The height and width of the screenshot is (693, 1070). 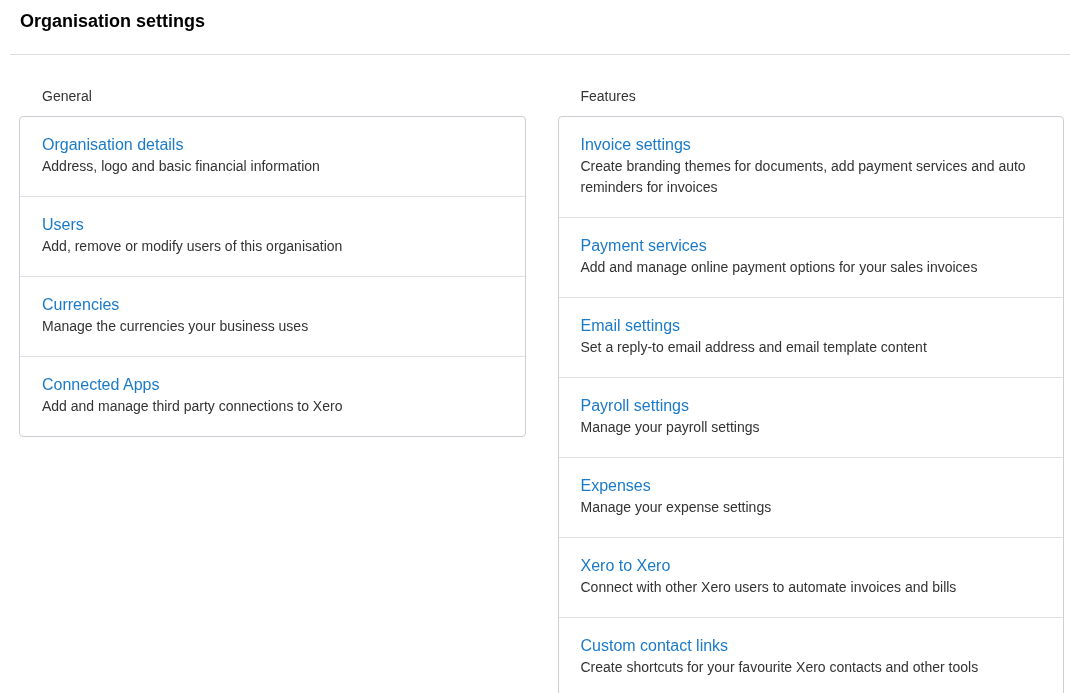 What do you see at coordinates (754, 347) in the screenshot?
I see `settings-description: Set a reply-to email address and email template content` at bounding box center [754, 347].